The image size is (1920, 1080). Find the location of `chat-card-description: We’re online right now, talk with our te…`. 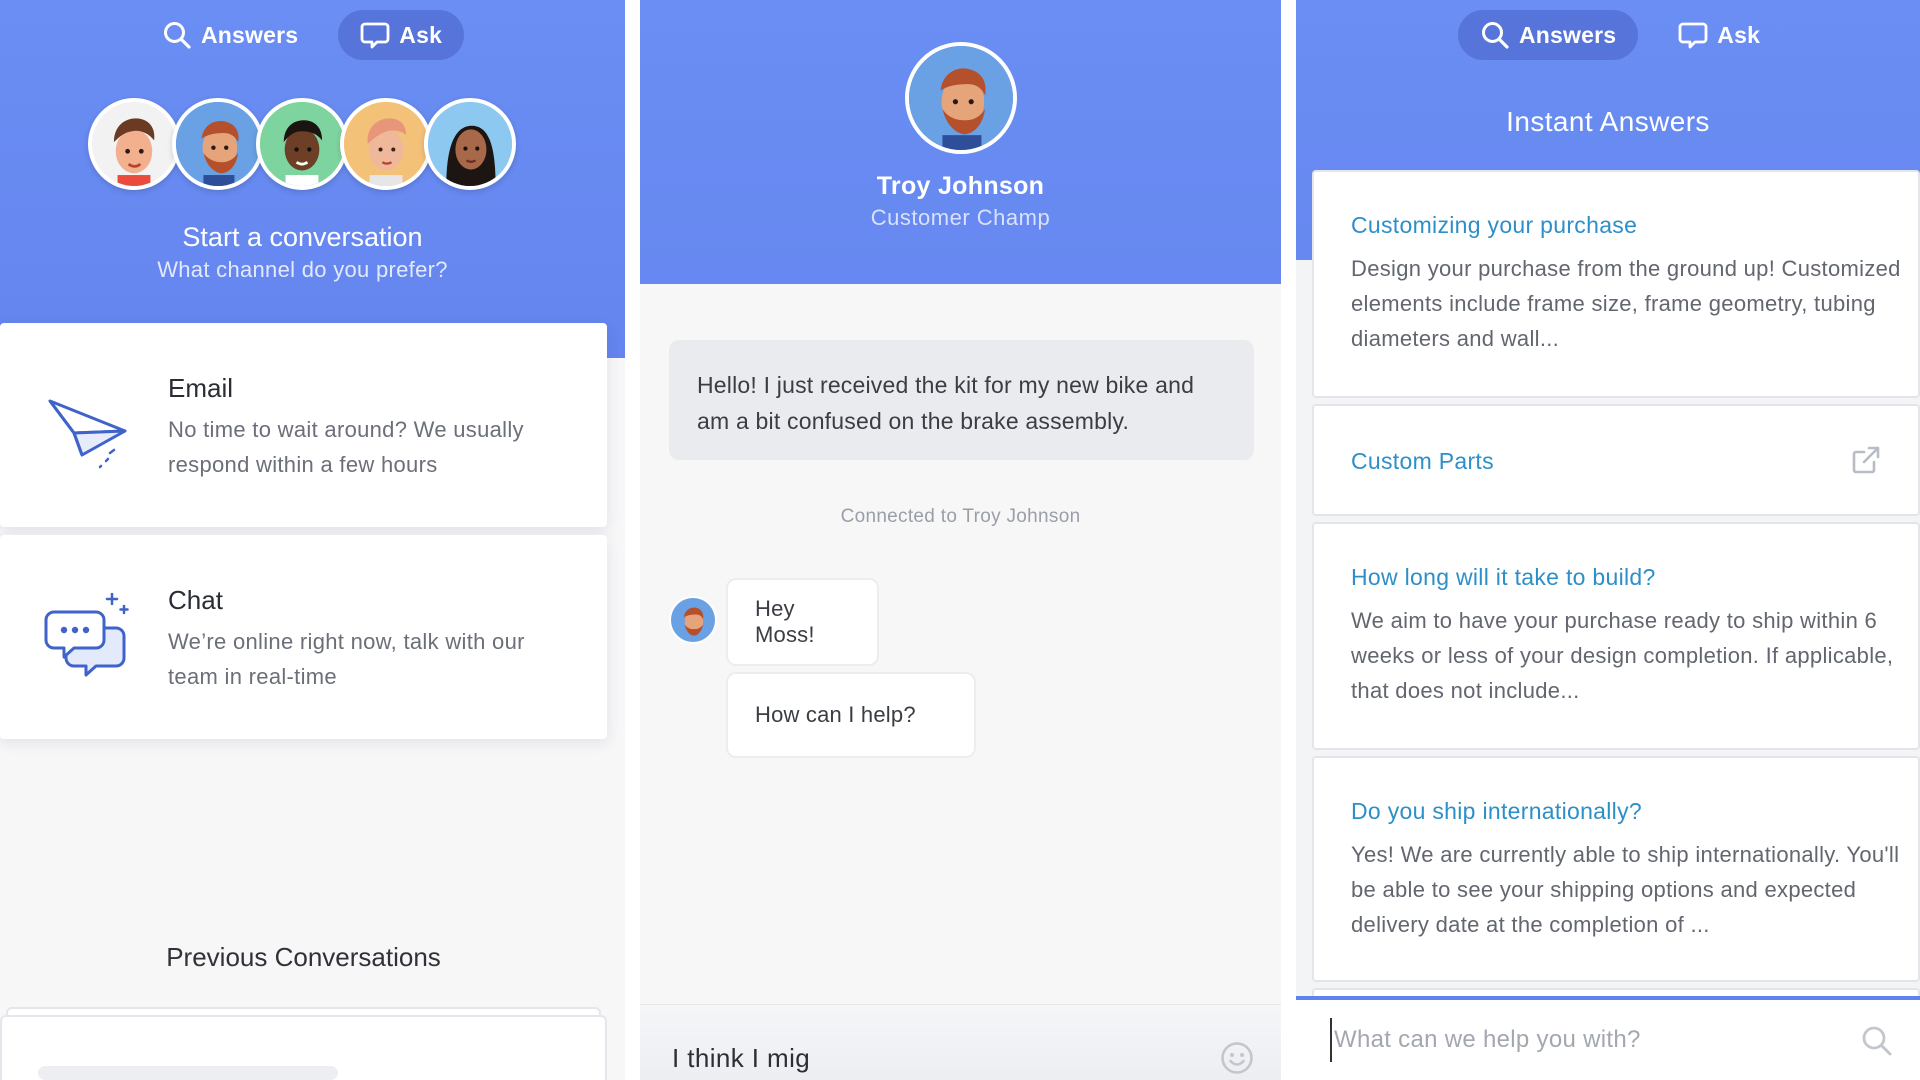

chat-card-description: We’re online right now, talk with our te… is located at coordinates (346, 659).